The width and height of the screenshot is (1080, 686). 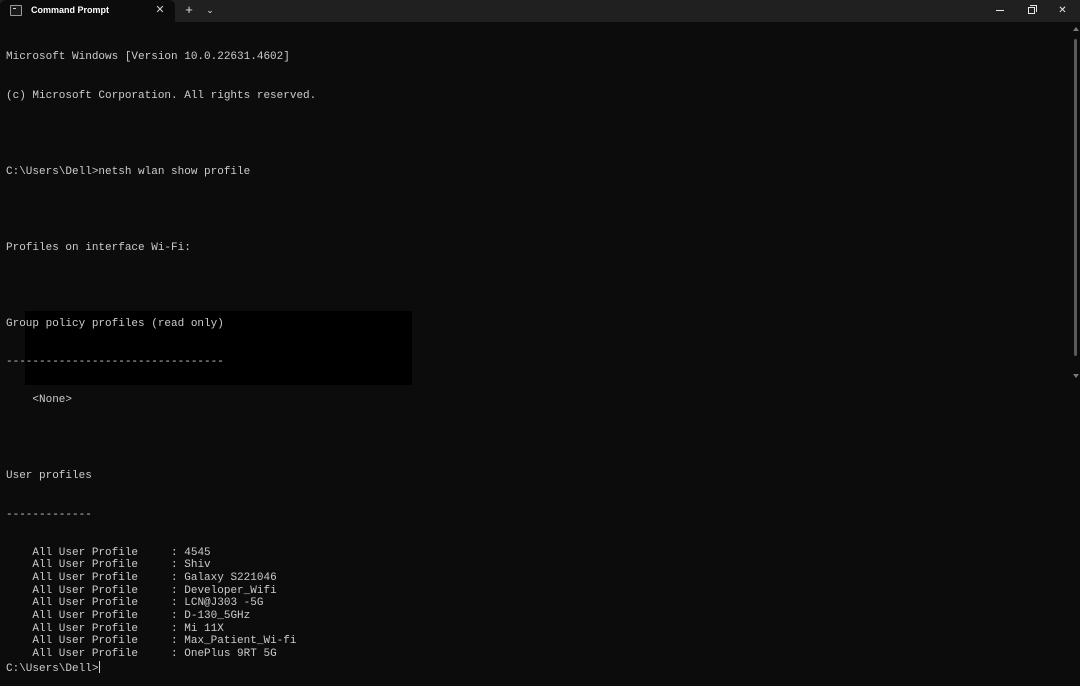 What do you see at coordinates (100, 666) in the screenshot?
I see `text-cursor` at bounding box center [100, 666].